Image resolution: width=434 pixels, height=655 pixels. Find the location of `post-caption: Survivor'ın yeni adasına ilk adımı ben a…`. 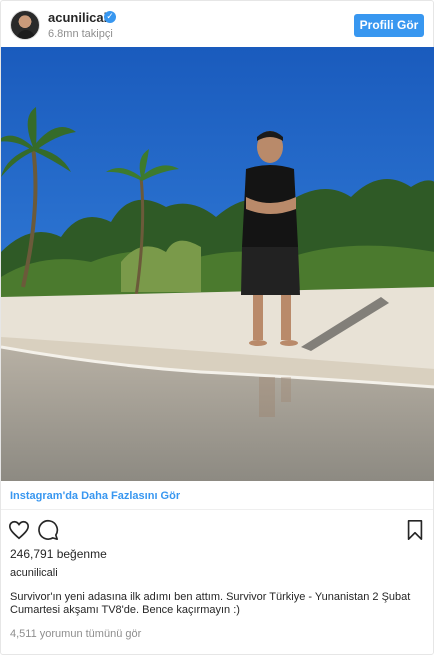

post-caption: Survivor'ın yeni adasına ilk adımı ben a… is located at coordinates (210, 603).